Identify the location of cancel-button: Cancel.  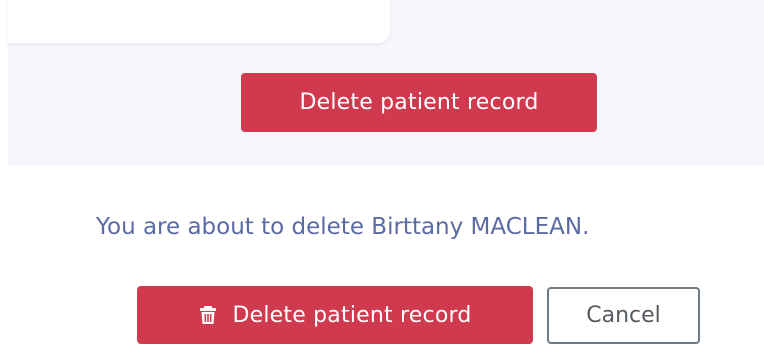
(623, 315).